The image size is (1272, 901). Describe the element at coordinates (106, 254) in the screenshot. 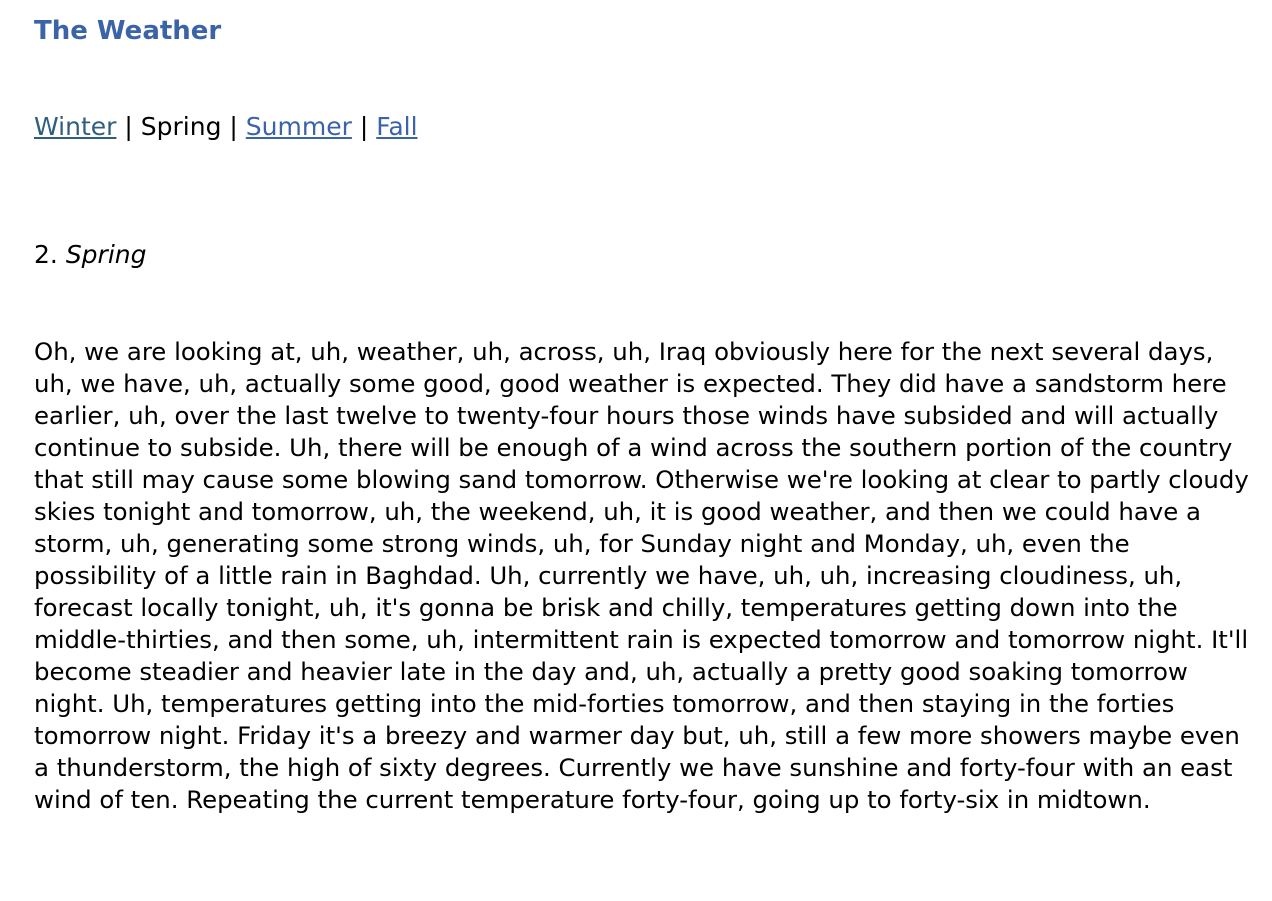

I see `section-name: Spring` at that location.